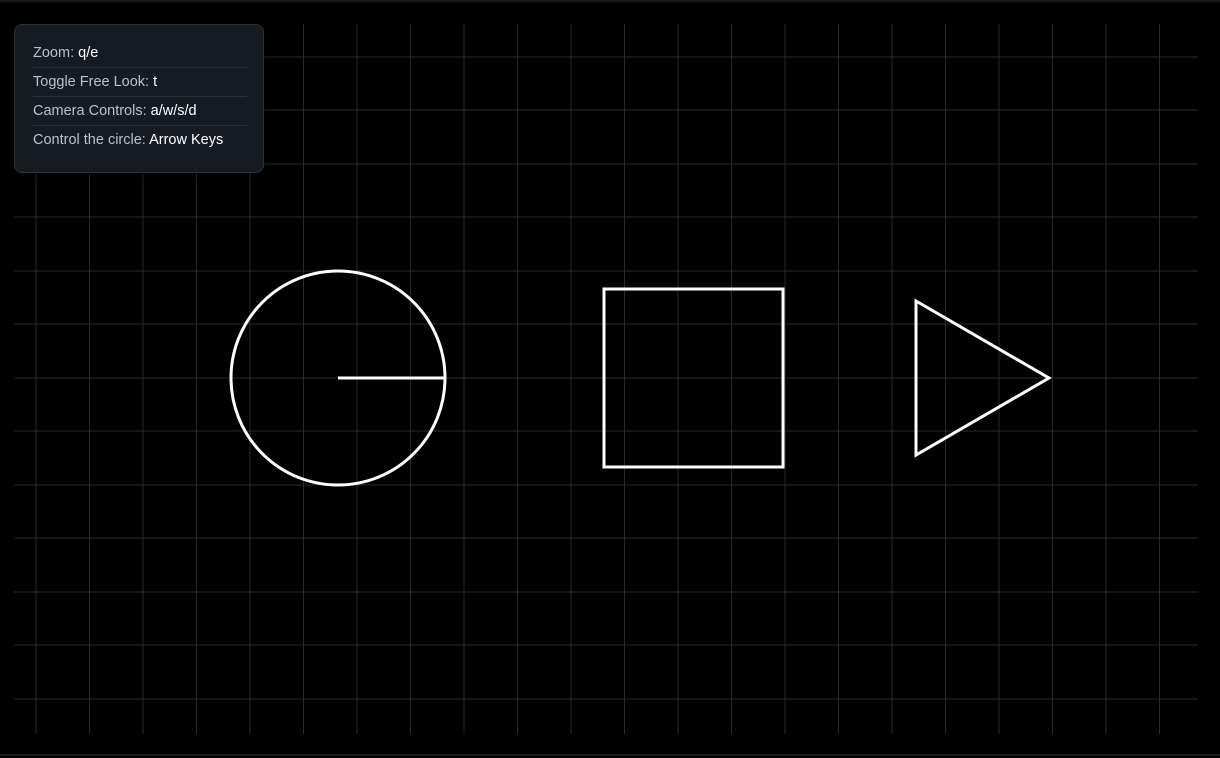  I want to click on help-row-circle: Control the circle: Arrow Keys, so click(140, 137).